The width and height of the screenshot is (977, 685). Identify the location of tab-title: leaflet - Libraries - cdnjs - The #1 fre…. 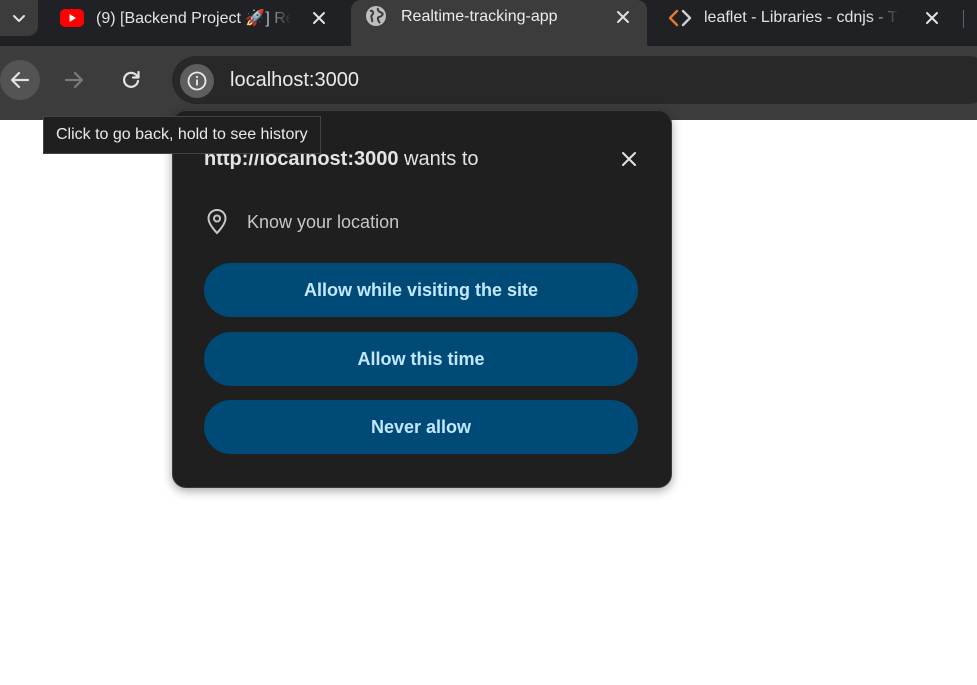
(801, 17).